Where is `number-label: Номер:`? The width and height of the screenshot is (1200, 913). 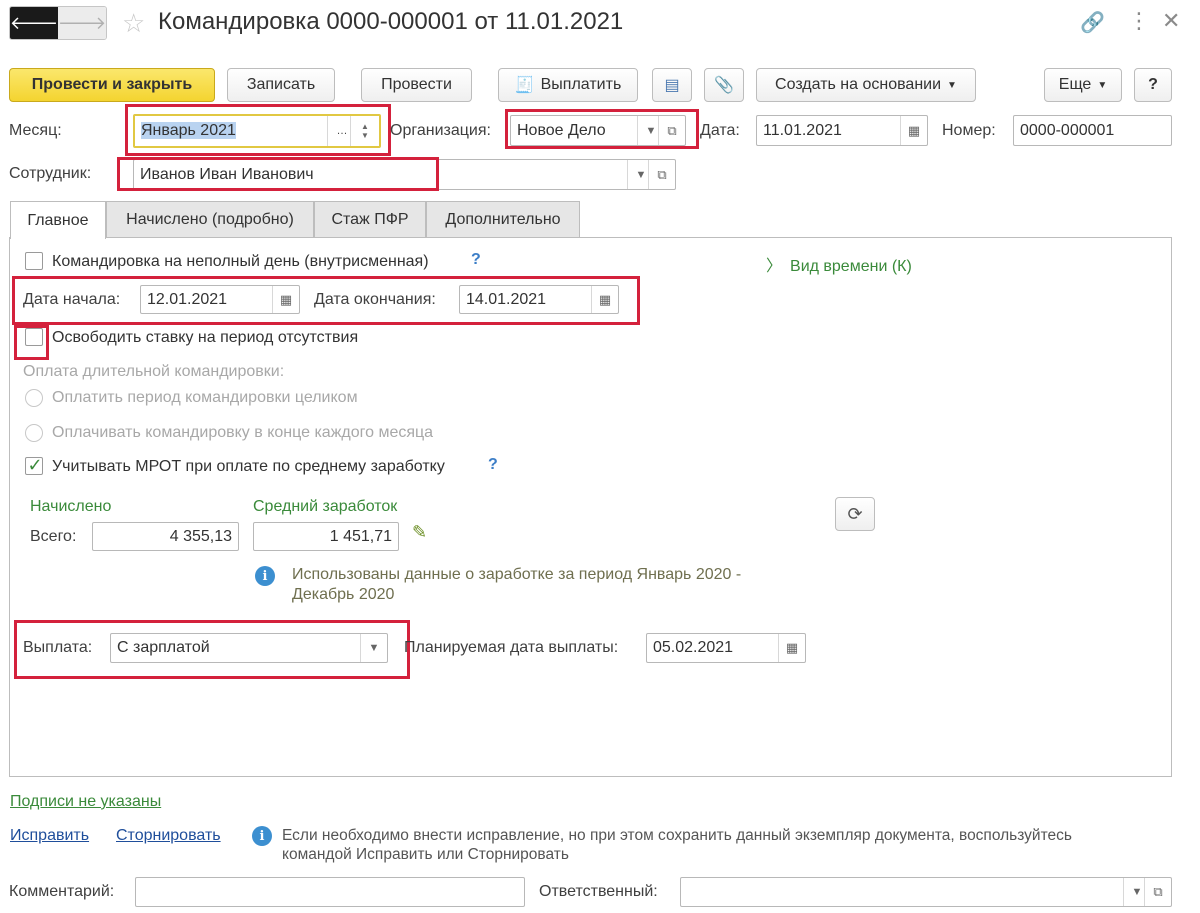 number-label: Номер: is located at coordinates (969, 130).